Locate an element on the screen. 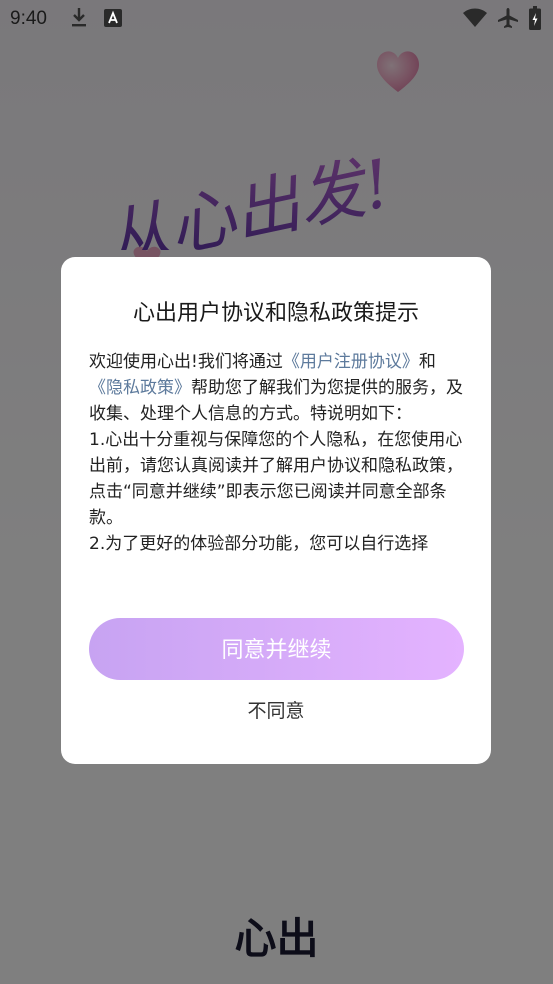 This screenshot has width=553, height=984. point-2: 2.为了更好的体验部分功能，您可以自行选择 is located at coordinates (259, 544).